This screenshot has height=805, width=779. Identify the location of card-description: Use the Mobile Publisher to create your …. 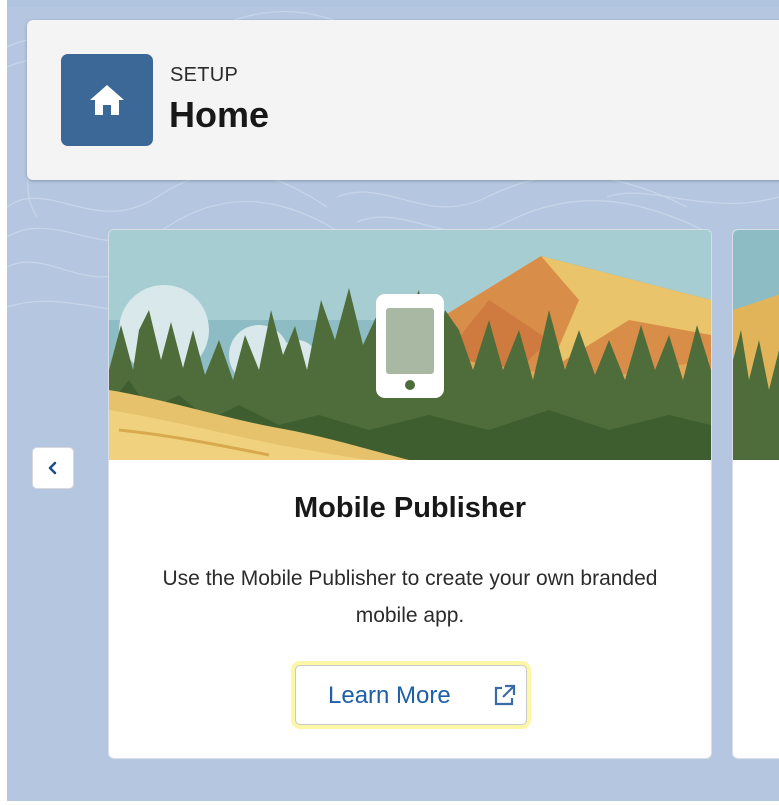
(410, 597).